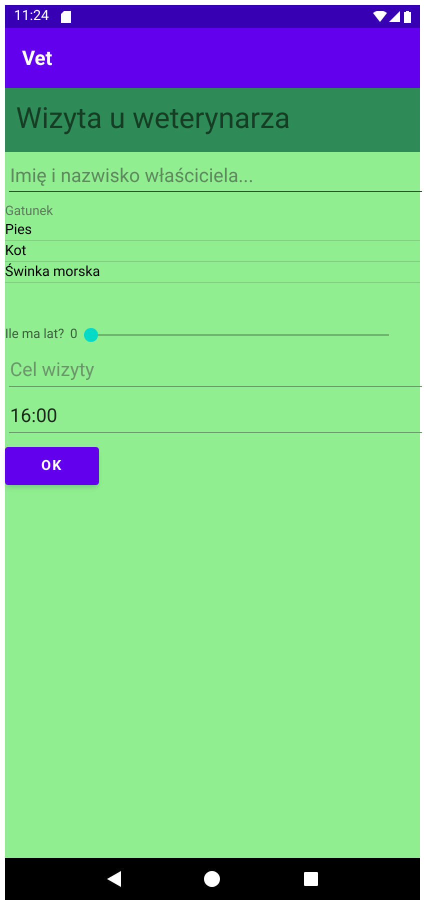  I want to click on species-option: Pies, so click(18, 230).